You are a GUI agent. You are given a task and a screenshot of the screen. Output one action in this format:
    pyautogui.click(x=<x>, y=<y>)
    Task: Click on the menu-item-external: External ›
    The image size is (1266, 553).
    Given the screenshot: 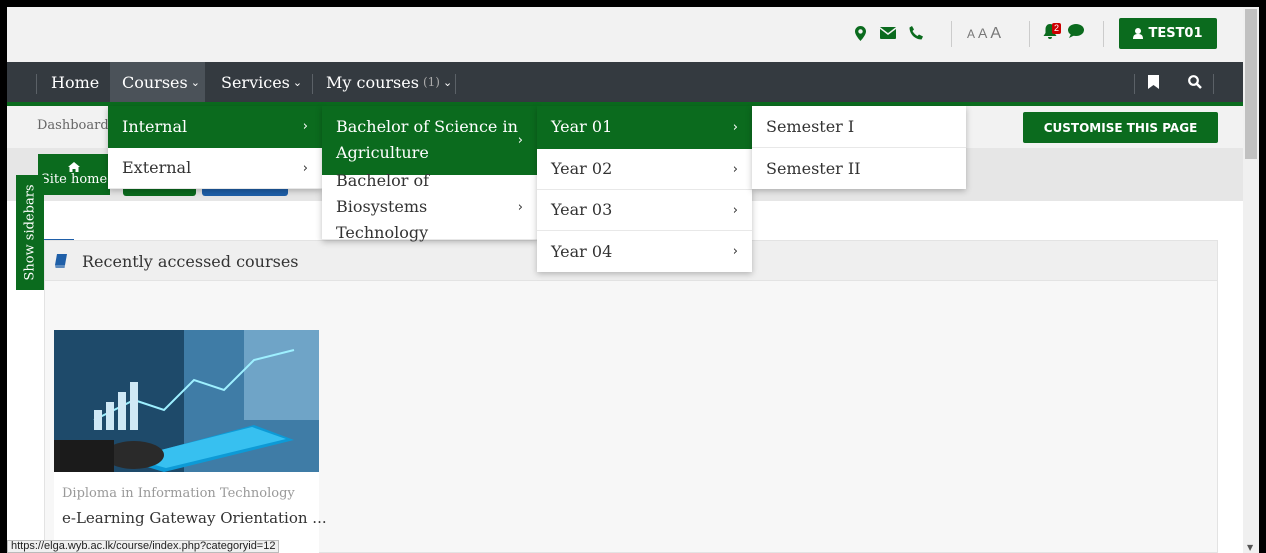 What is the action you would take?
    pyautogui.click(x=215, y=168)
    